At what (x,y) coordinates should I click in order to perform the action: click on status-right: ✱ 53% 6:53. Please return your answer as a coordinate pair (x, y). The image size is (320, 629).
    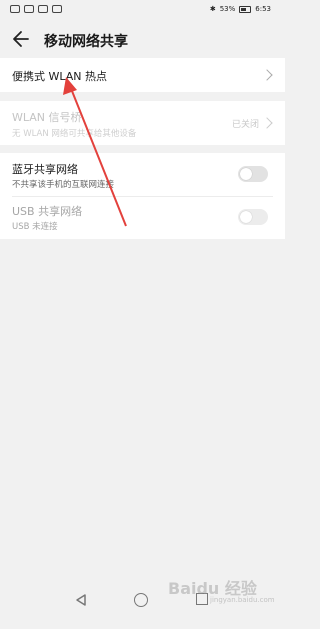
    Looking at the image, I should click on (240, 9).